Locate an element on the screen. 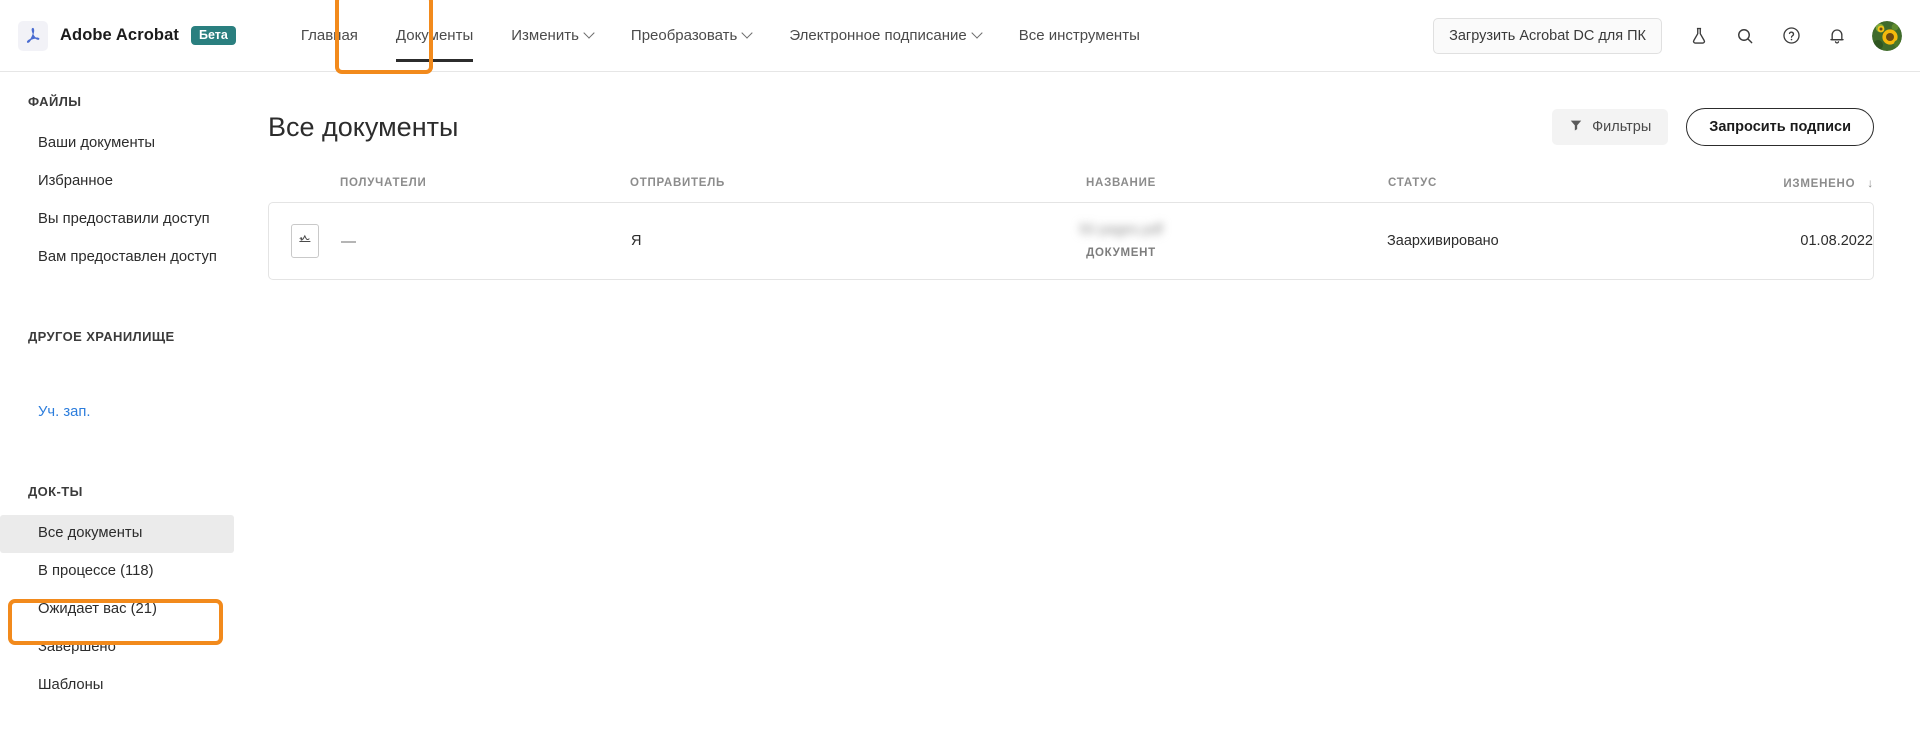 This screenshot has height=753, width=1920. nav-item-all-tools: Все инструменты is located at coordinates (1079, 36).